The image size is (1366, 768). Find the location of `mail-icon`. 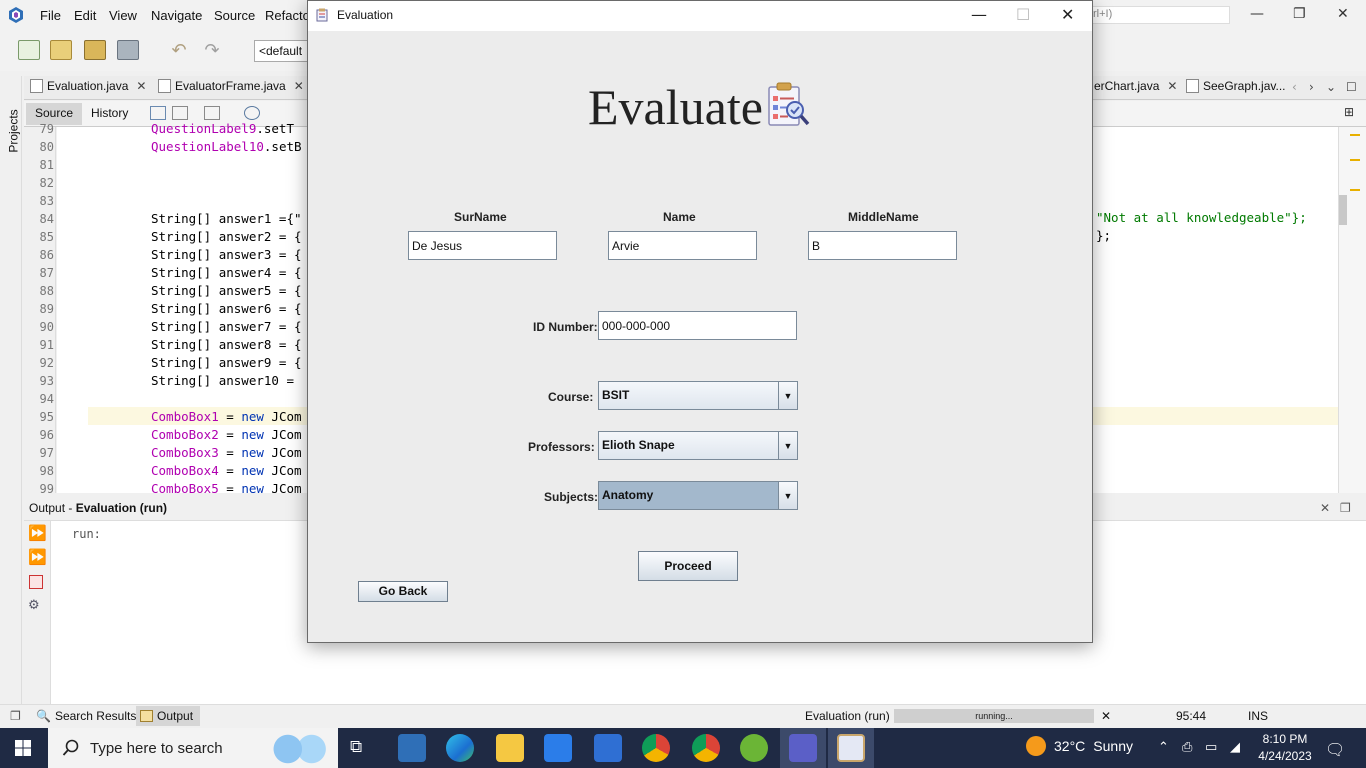

mail-icon is located at coordinates (608, 748).